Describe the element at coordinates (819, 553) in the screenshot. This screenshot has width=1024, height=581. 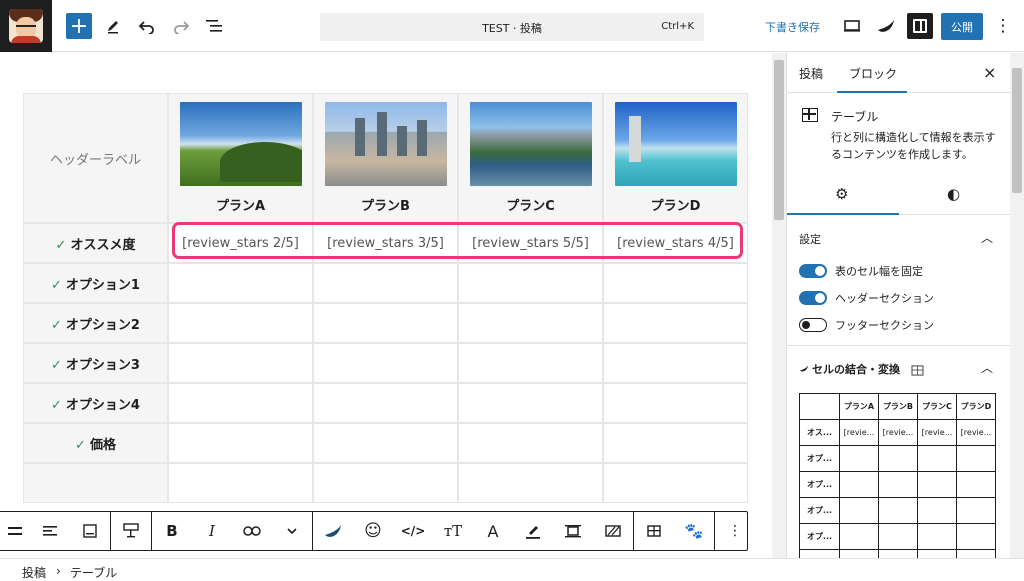
I see `table-cell: 価格` at that location.